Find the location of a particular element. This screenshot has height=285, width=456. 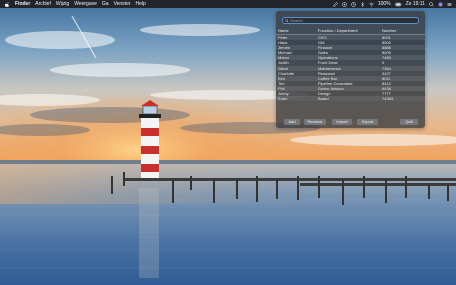

search-input is located at coordinates (353, 20).